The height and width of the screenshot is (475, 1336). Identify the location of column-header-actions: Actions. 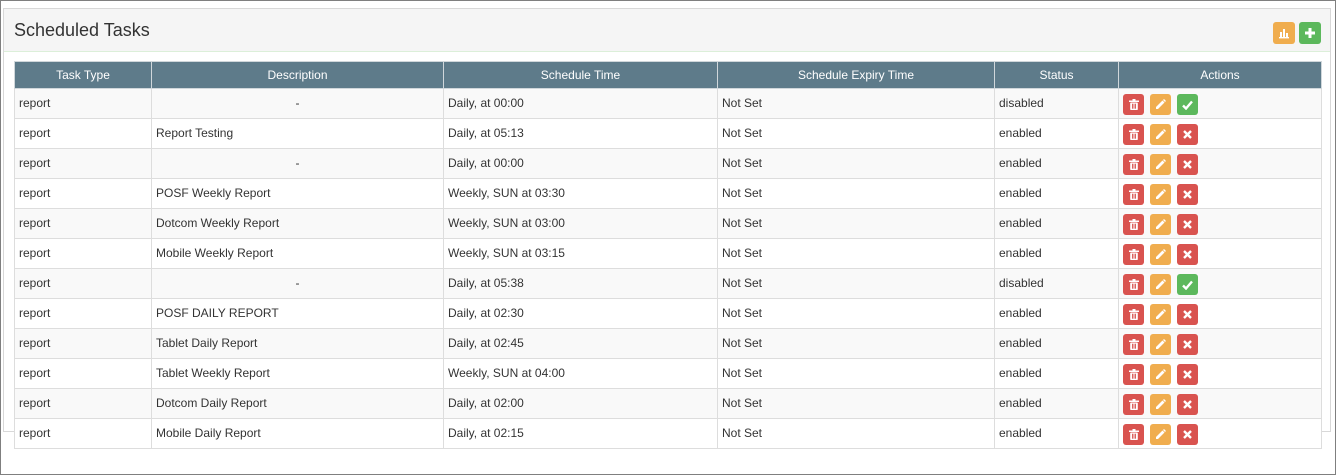
(1220, 75).